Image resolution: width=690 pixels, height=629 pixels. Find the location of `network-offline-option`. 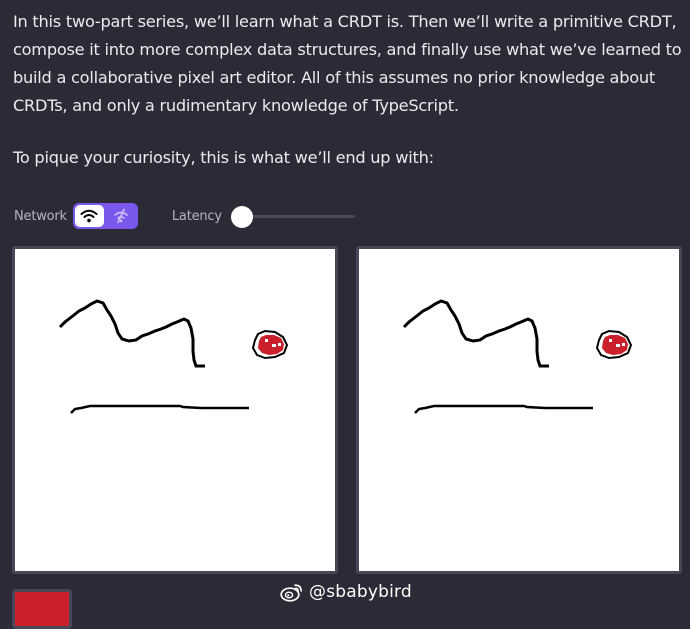

network-offline-option is located at coordinates (121, 216).